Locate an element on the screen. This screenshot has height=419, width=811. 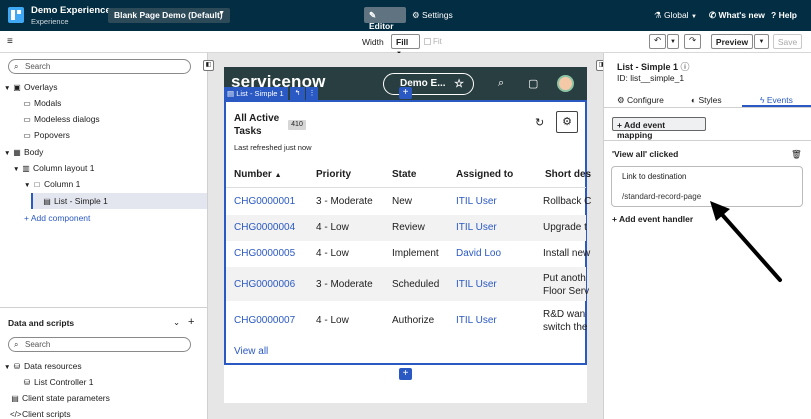
preview-options-button: ▼ is located at coordinates (761, 41).